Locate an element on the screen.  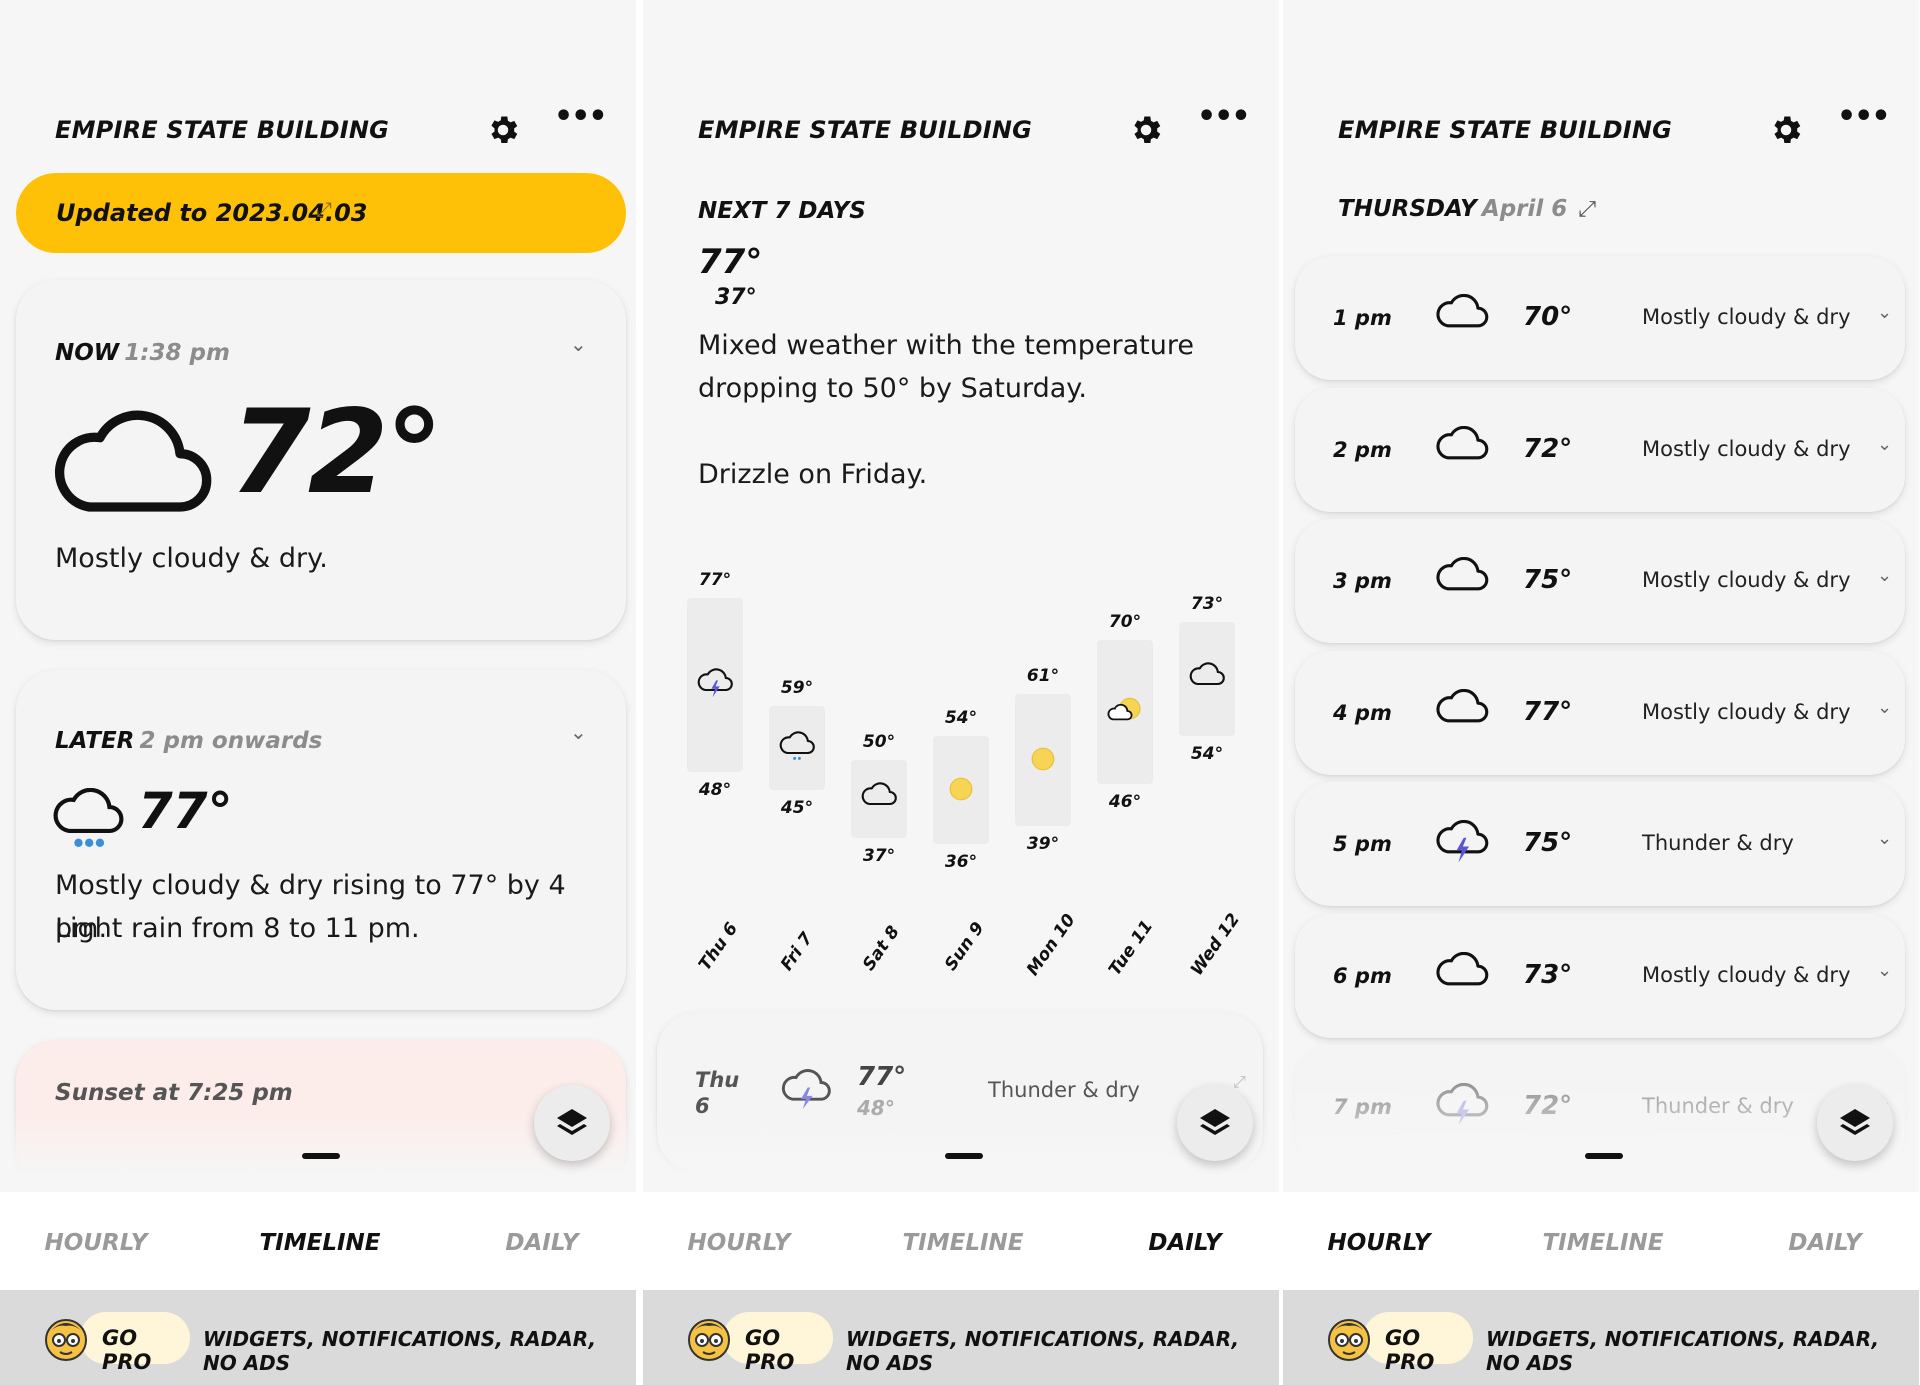
day-label: Sun 9 is located at coordinates (965, 946).